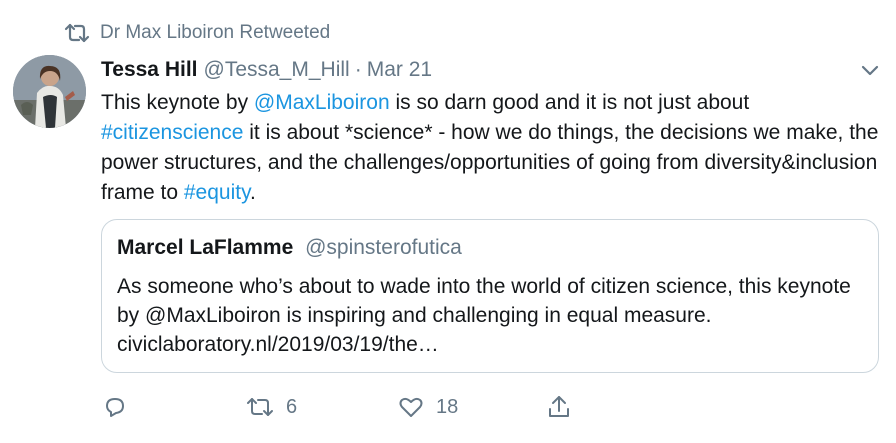  What do you see at coordinates (292, 406) in the screenshot?
I see `retweet-count: 6` at bounding box center [292, 406].